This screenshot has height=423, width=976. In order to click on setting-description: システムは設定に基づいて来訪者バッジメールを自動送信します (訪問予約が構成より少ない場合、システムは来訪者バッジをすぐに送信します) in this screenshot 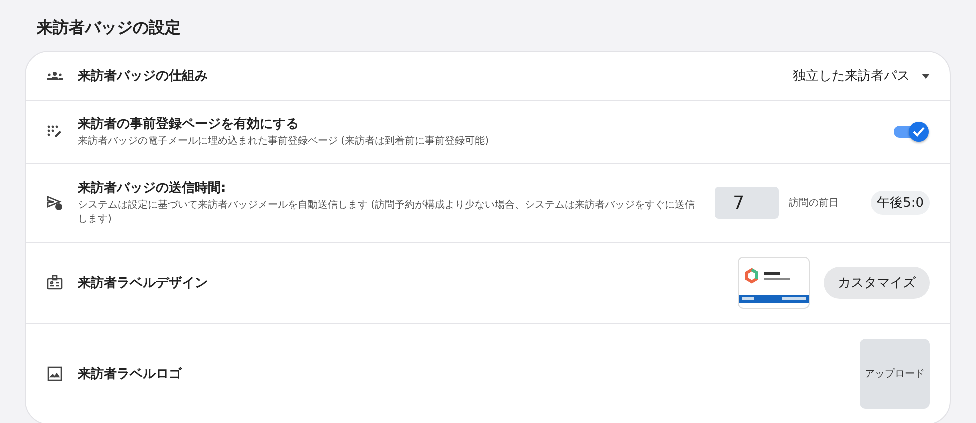, I will do `click(387, 213)`.